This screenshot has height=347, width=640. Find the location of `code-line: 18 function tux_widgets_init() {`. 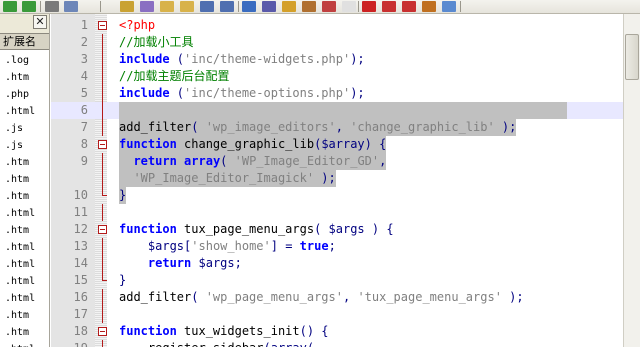

code-line: 18 function tux_widgets_init() { is located at coordinates (337, 331).